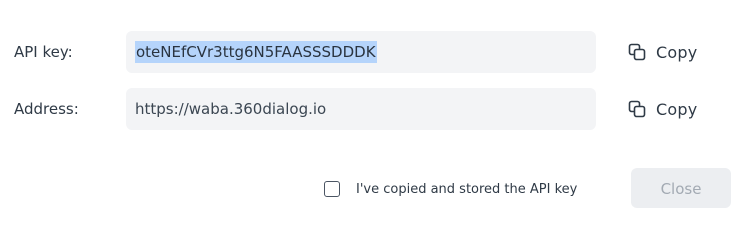  What do you see at coordinates (361, 109) in the screenshot?
I see `address-field: https://waba.360dialog.io` at bounding box center [361, 109].